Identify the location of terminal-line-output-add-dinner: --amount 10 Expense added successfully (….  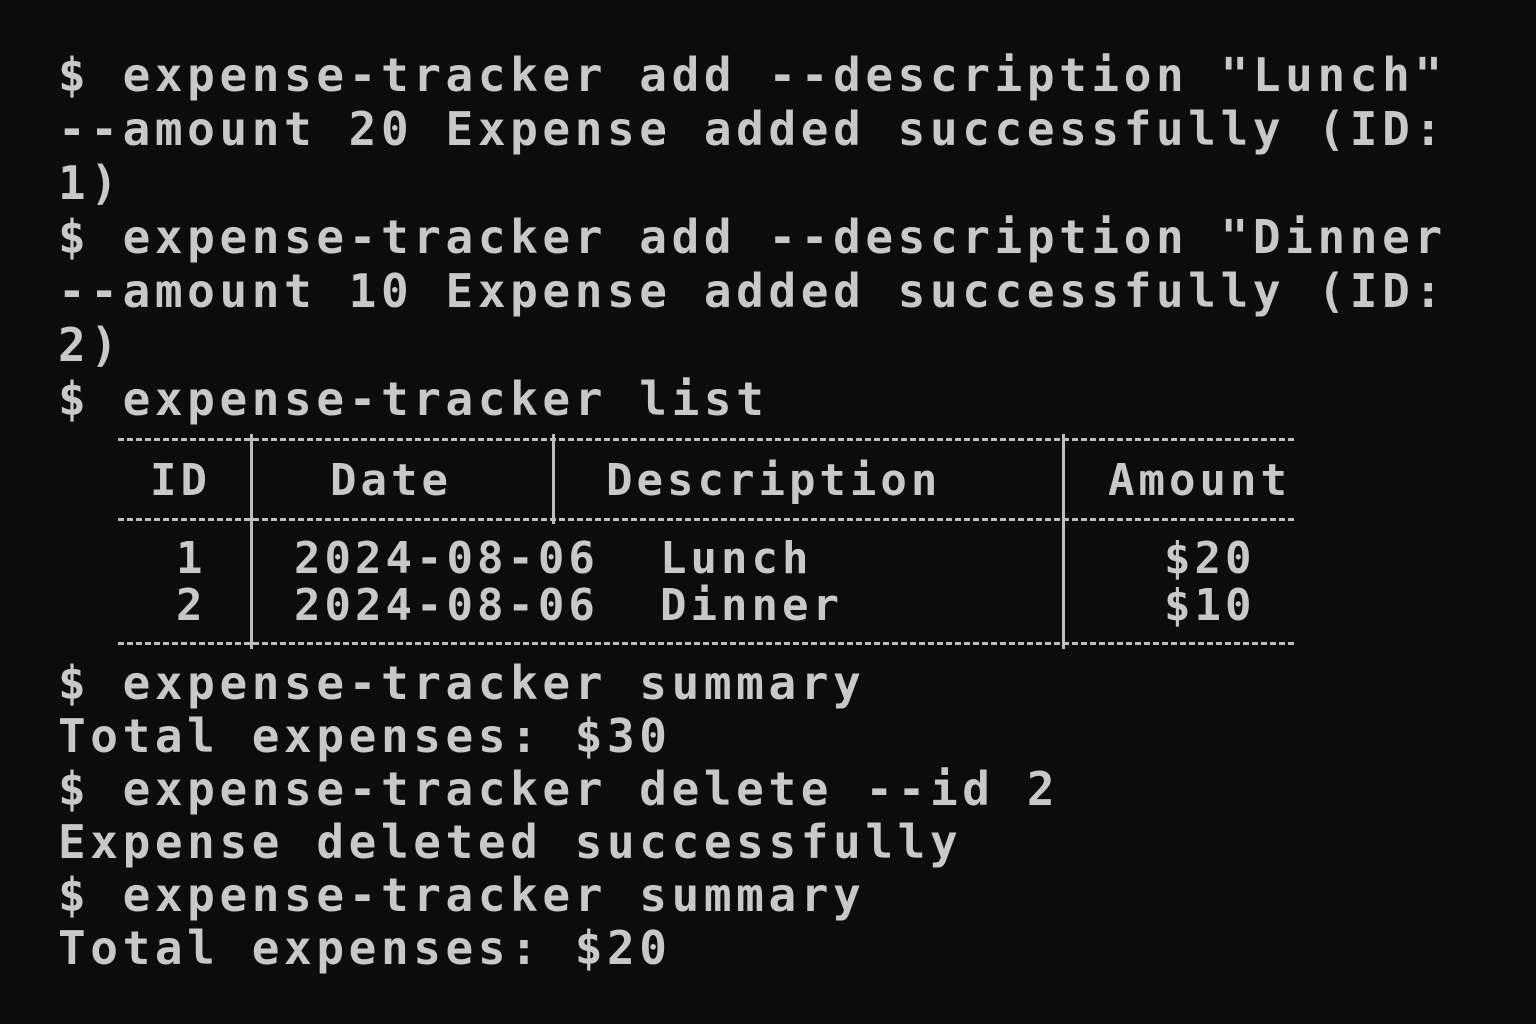
(752, 291).